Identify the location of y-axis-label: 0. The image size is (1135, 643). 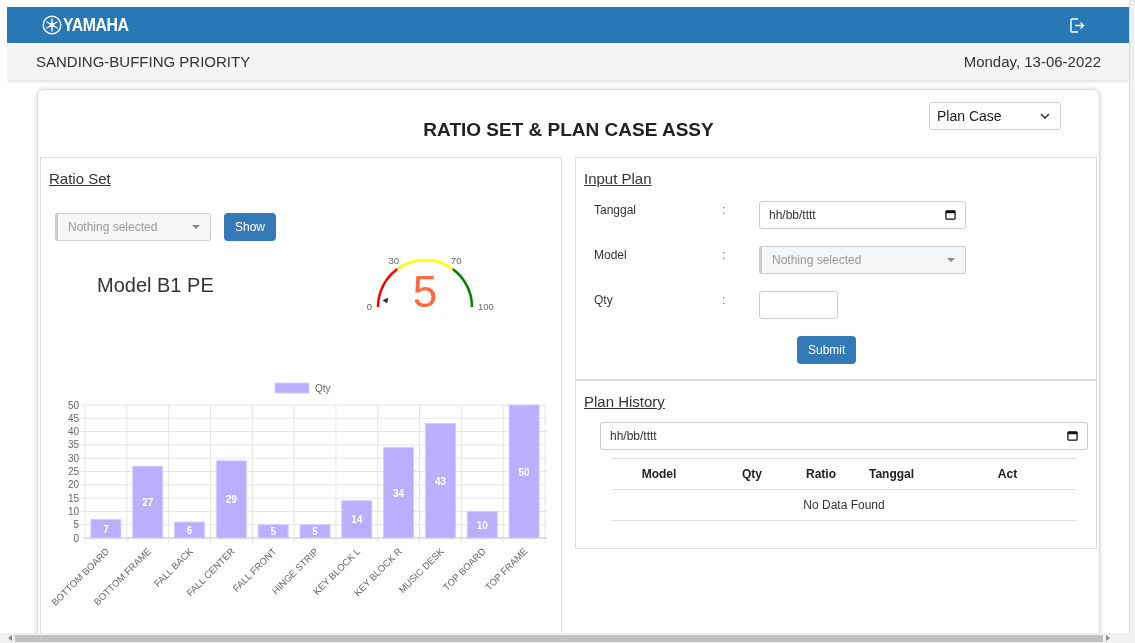
(76, 538).